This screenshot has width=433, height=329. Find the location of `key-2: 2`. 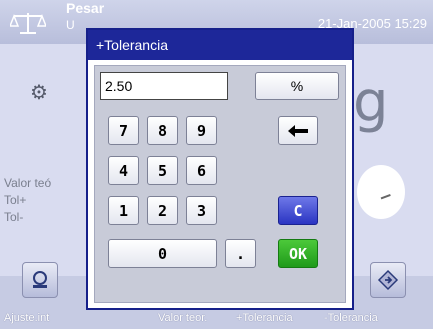

key-2: 2 is located at coordinates (162, 210).